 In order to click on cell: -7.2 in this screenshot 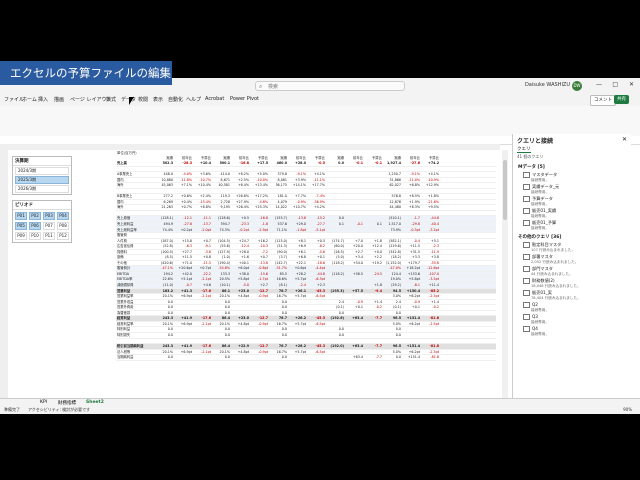, I will do `click(259, 252)`.